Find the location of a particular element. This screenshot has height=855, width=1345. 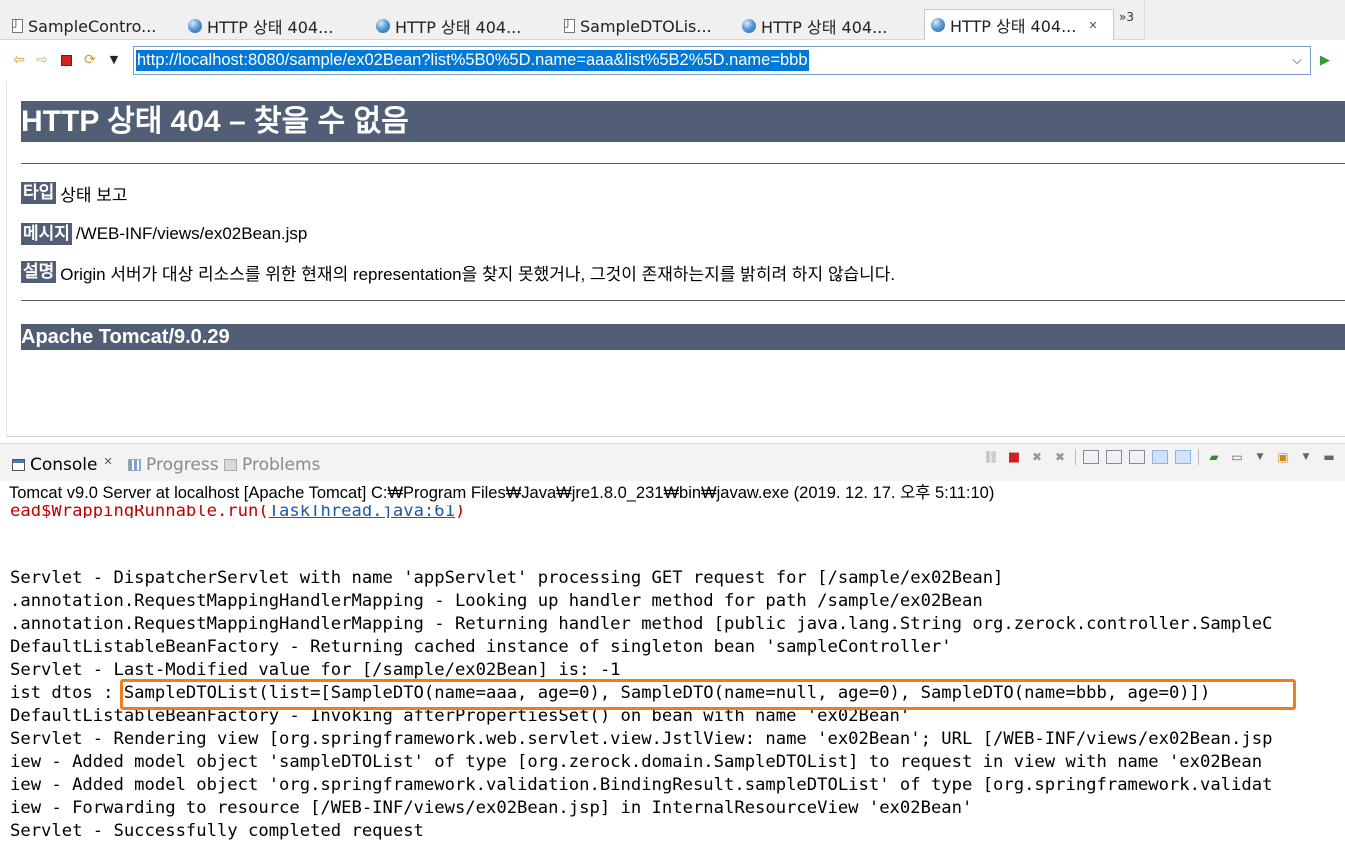

tab-console: Console ✕ is located at coordinates (62, 465).